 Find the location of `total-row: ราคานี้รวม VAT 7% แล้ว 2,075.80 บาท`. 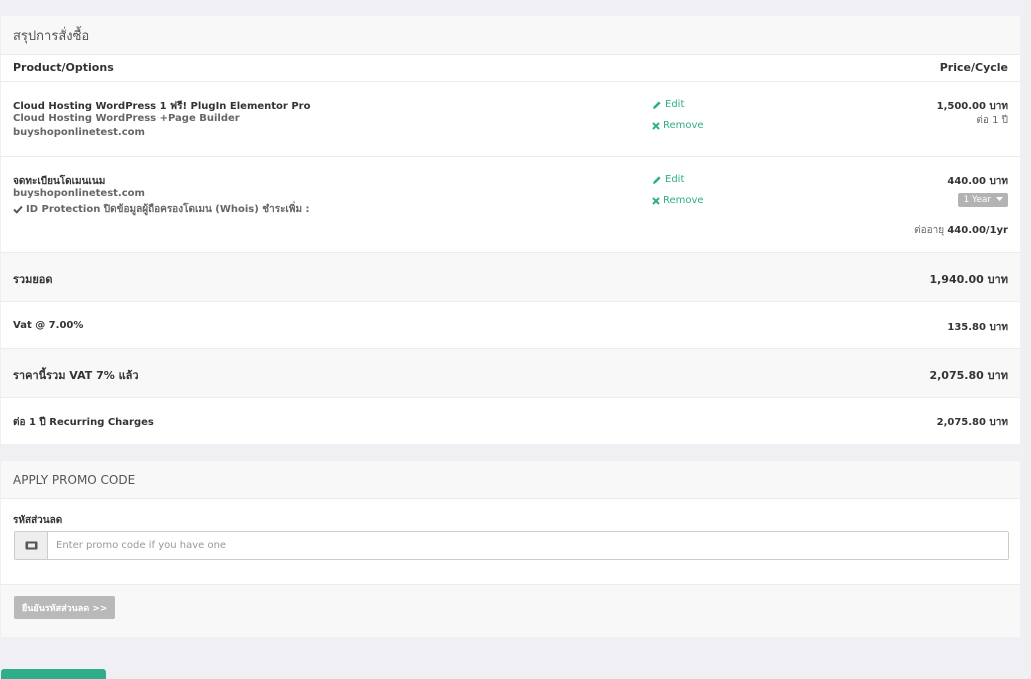

total-row: ราคานี้รวม VAT 7% แล้ว 2,075.80 บาท is located at coordinates (510, 373).